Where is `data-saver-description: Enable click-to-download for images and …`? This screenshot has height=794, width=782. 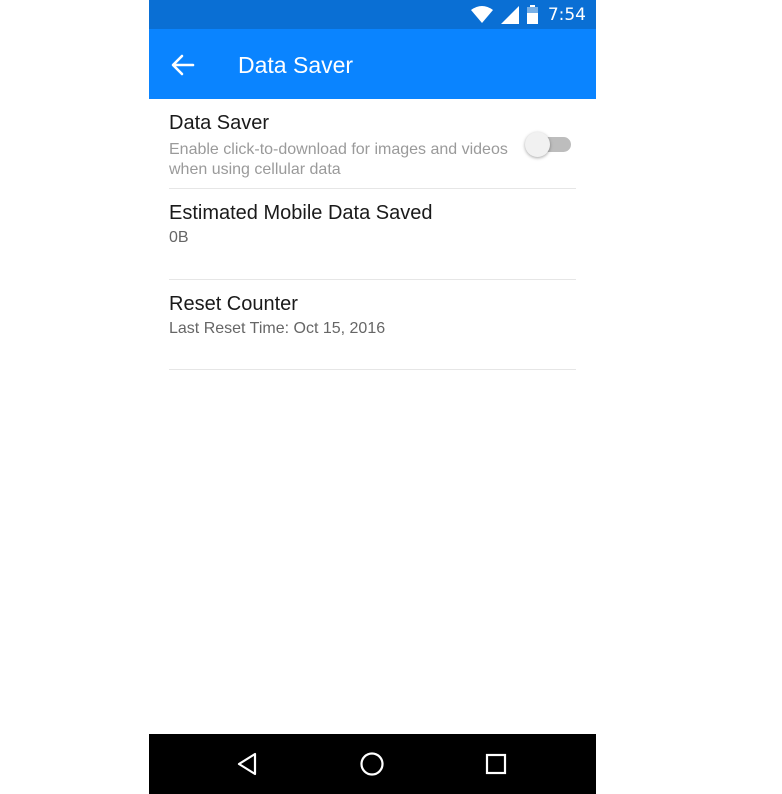
data-saver-description: Enable click-to-download for images and … is located at coordinates (338, 159).